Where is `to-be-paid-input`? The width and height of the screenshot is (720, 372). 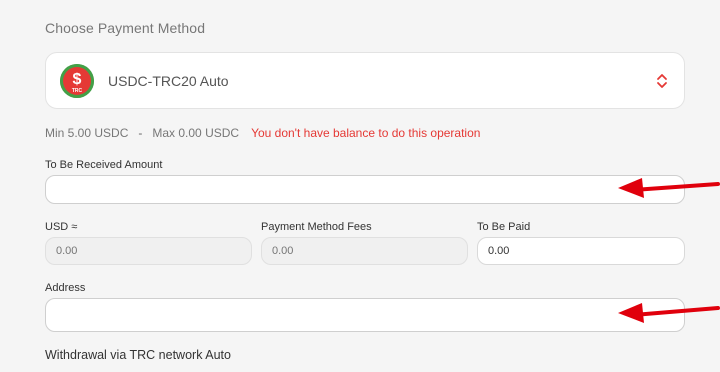 to-be-paid-input is located at coordinates (581, 251).